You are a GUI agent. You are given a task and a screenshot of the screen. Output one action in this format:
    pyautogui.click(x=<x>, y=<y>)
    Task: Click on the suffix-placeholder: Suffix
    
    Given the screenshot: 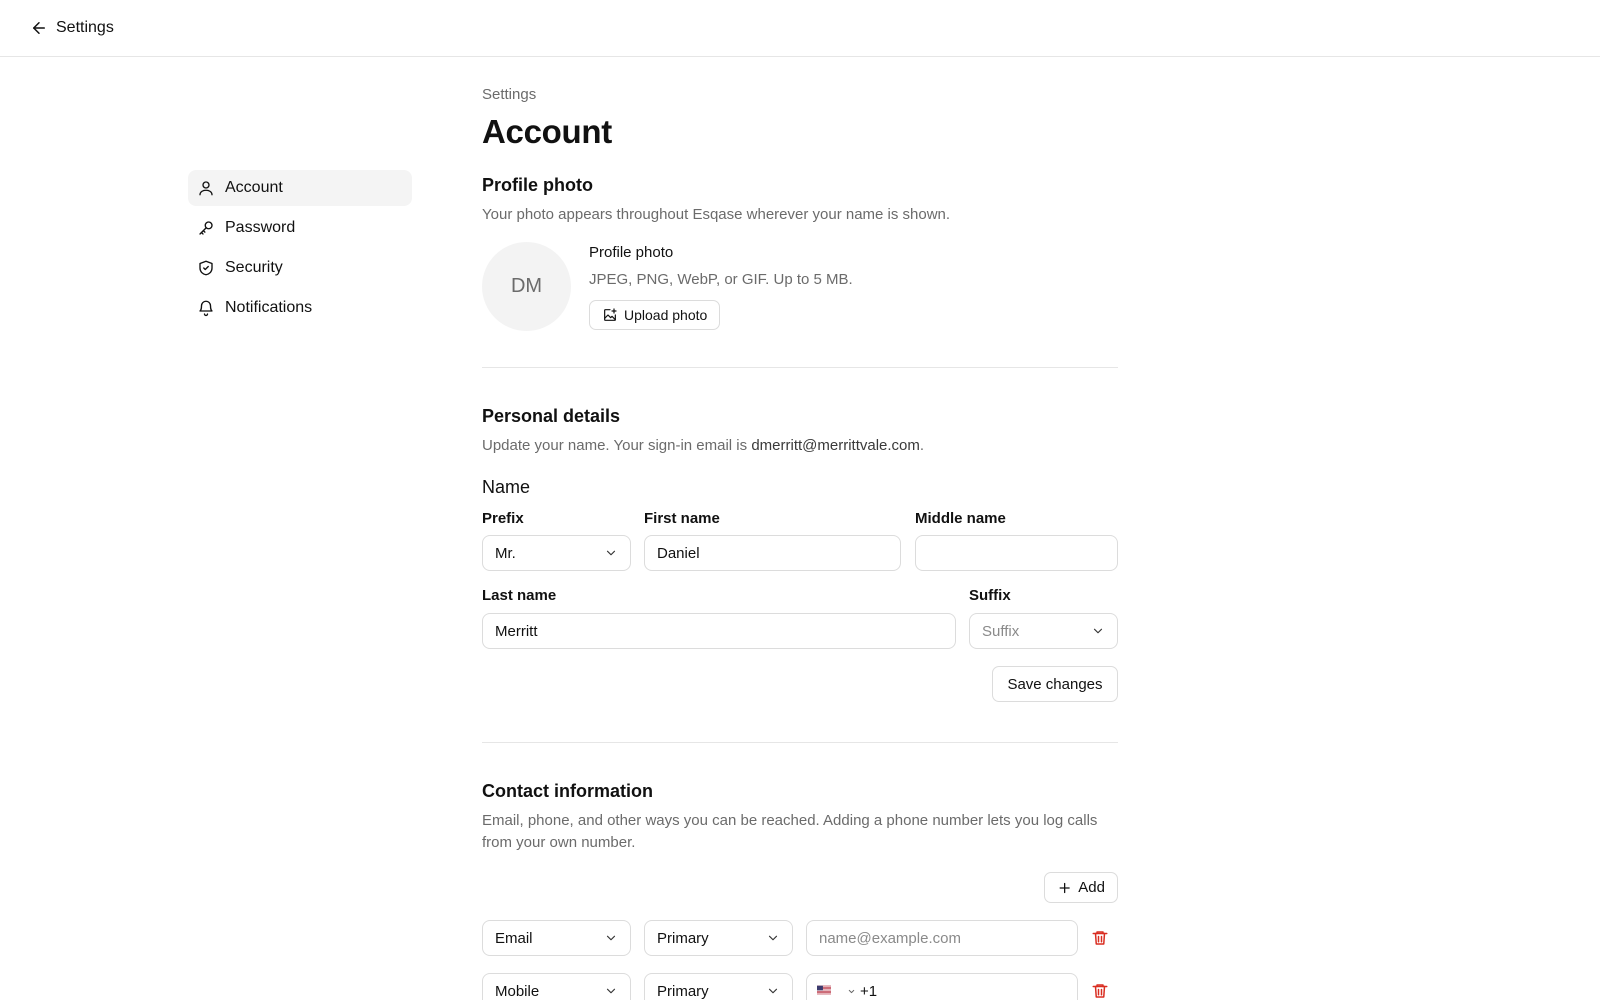 What is the action you would take?
    pyautogui.click(x=1001, y=631)
    